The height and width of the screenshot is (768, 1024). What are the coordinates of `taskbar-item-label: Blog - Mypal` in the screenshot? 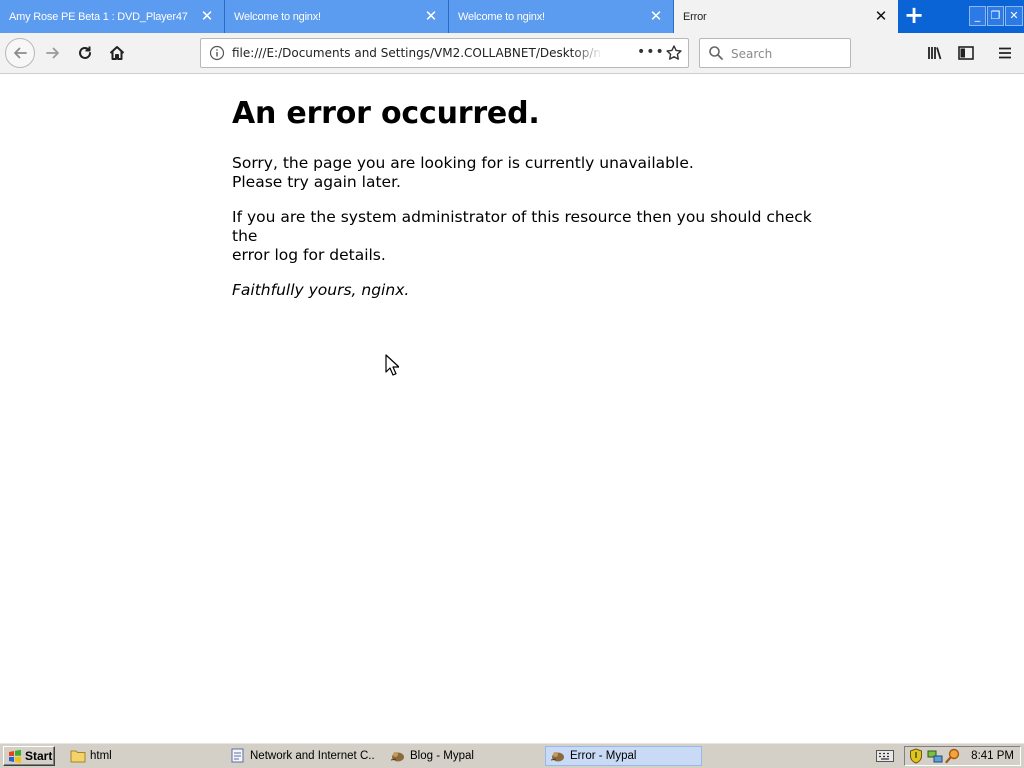 It's located at (442, 756).